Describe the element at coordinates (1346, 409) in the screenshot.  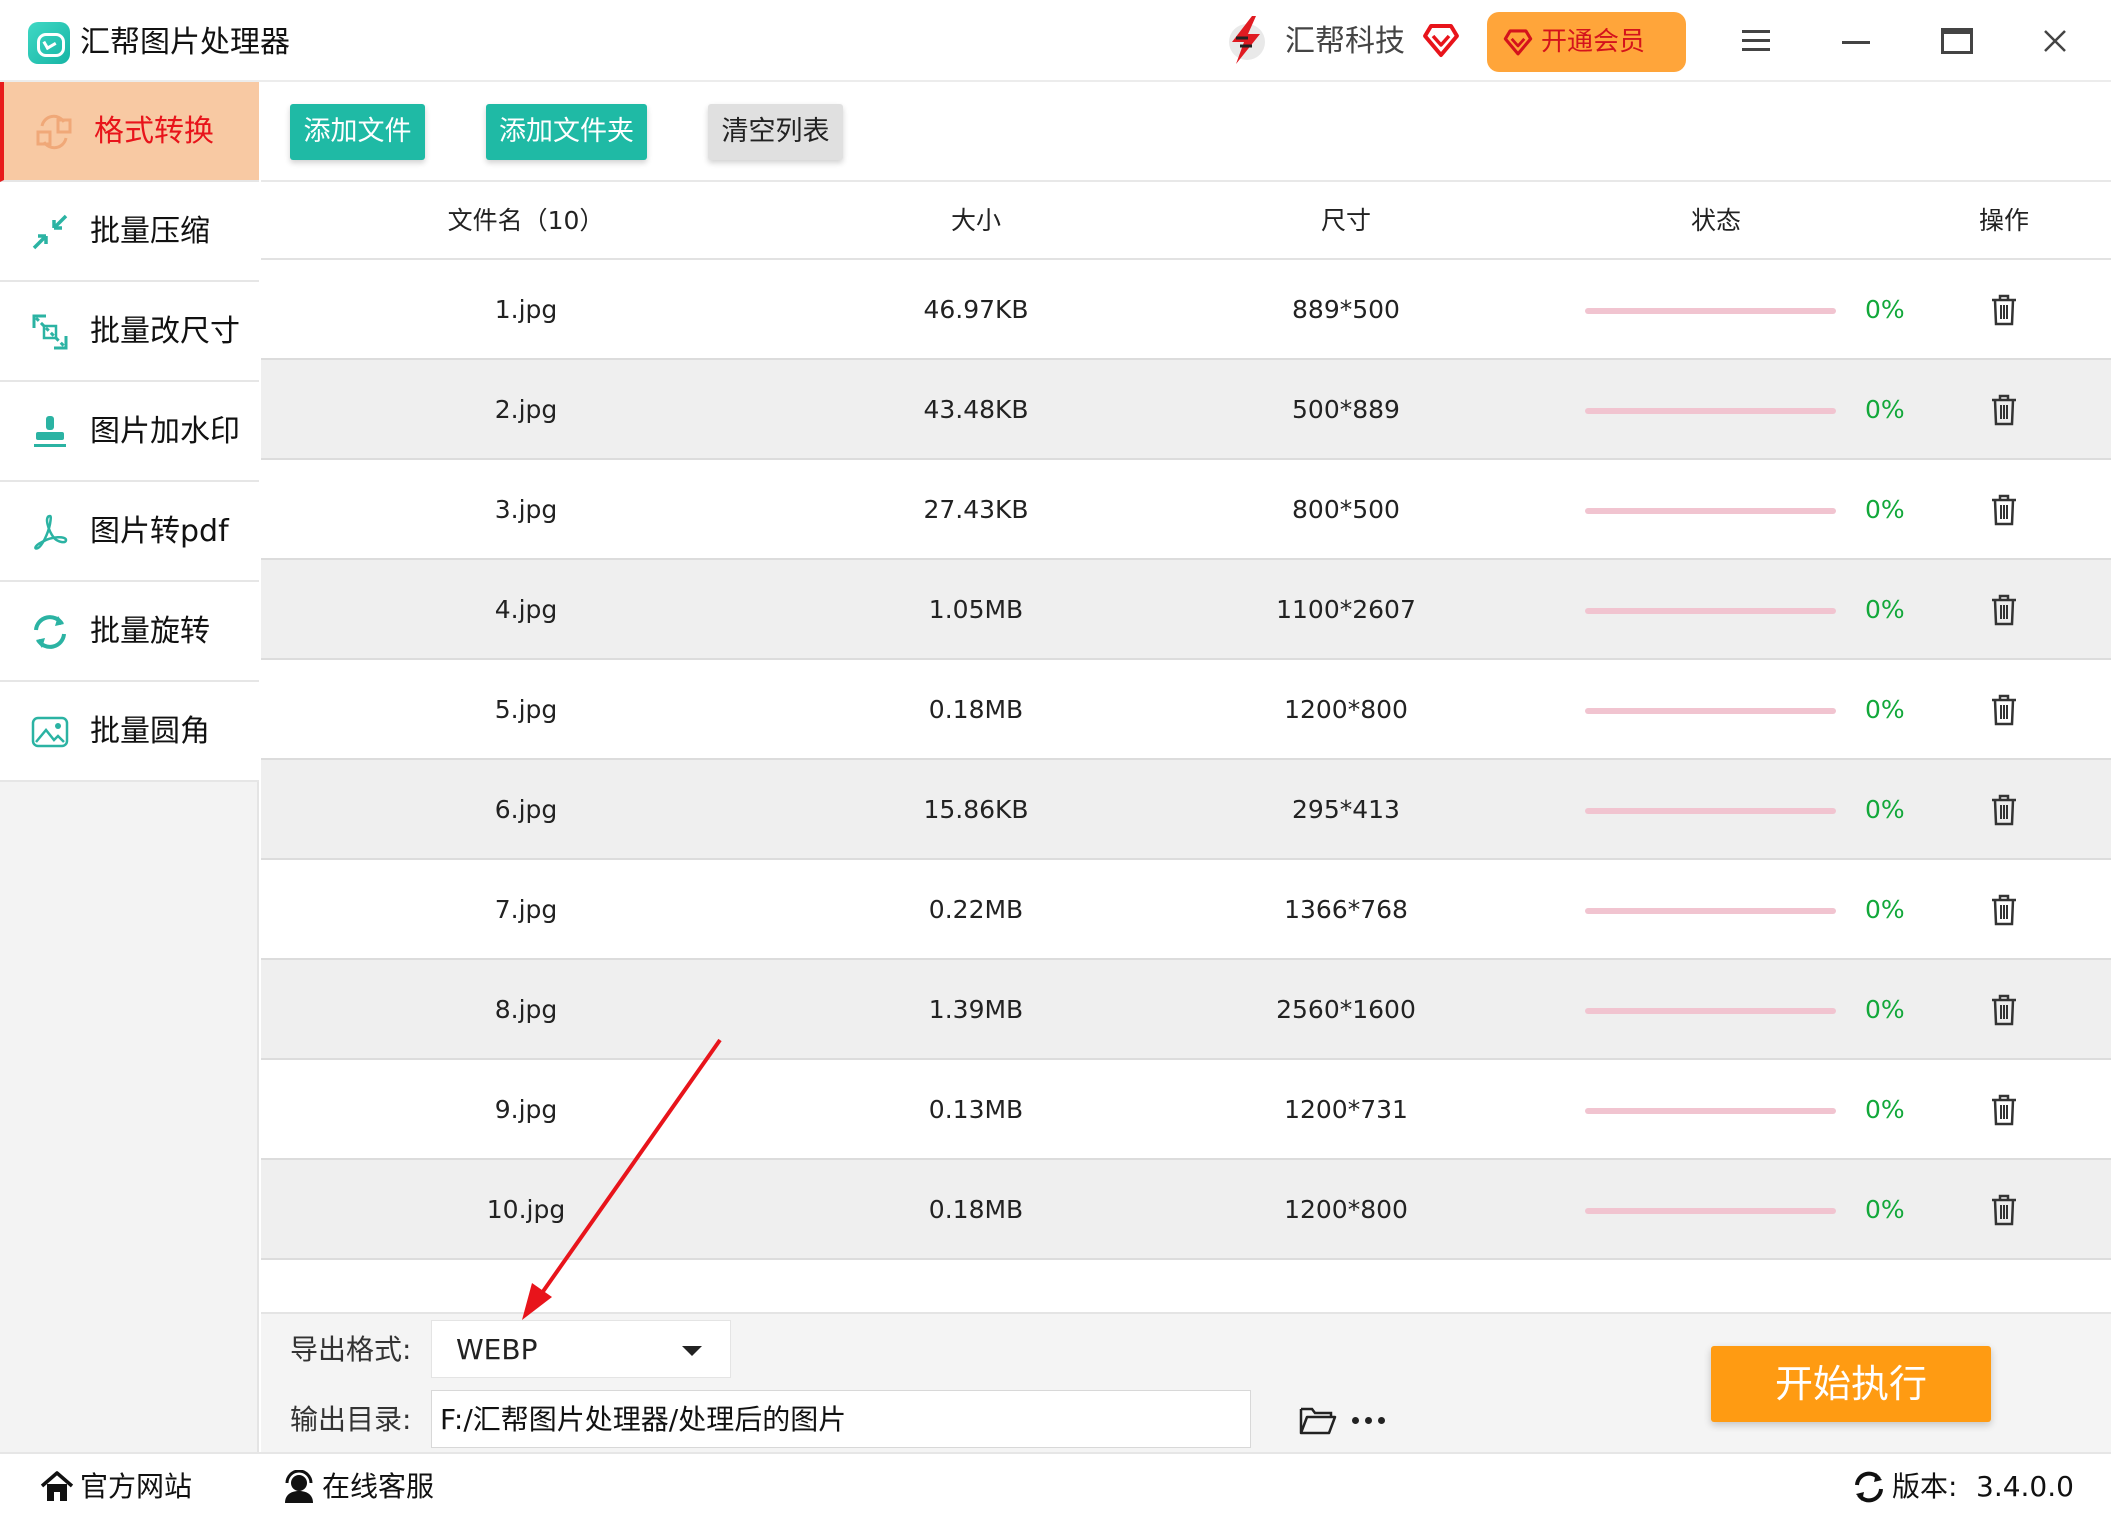
I see `file-dimensions: 500*889` at that location.